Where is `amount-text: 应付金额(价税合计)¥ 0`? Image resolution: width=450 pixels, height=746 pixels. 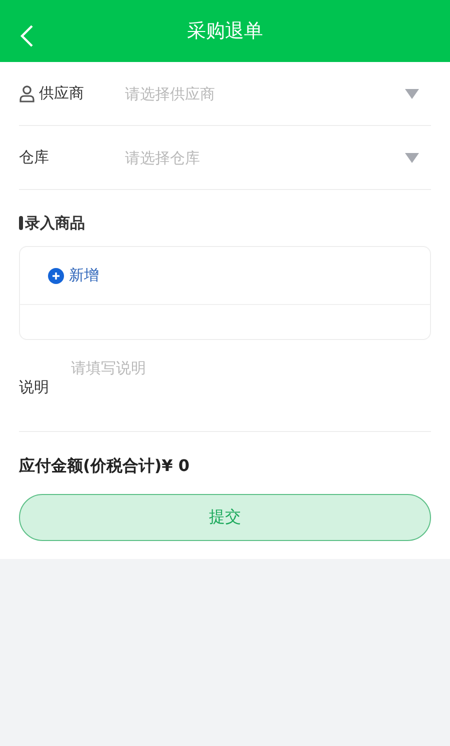 amount-text: 应付金额(价税合计)¥ 0 is located at coordinates (104, 466).